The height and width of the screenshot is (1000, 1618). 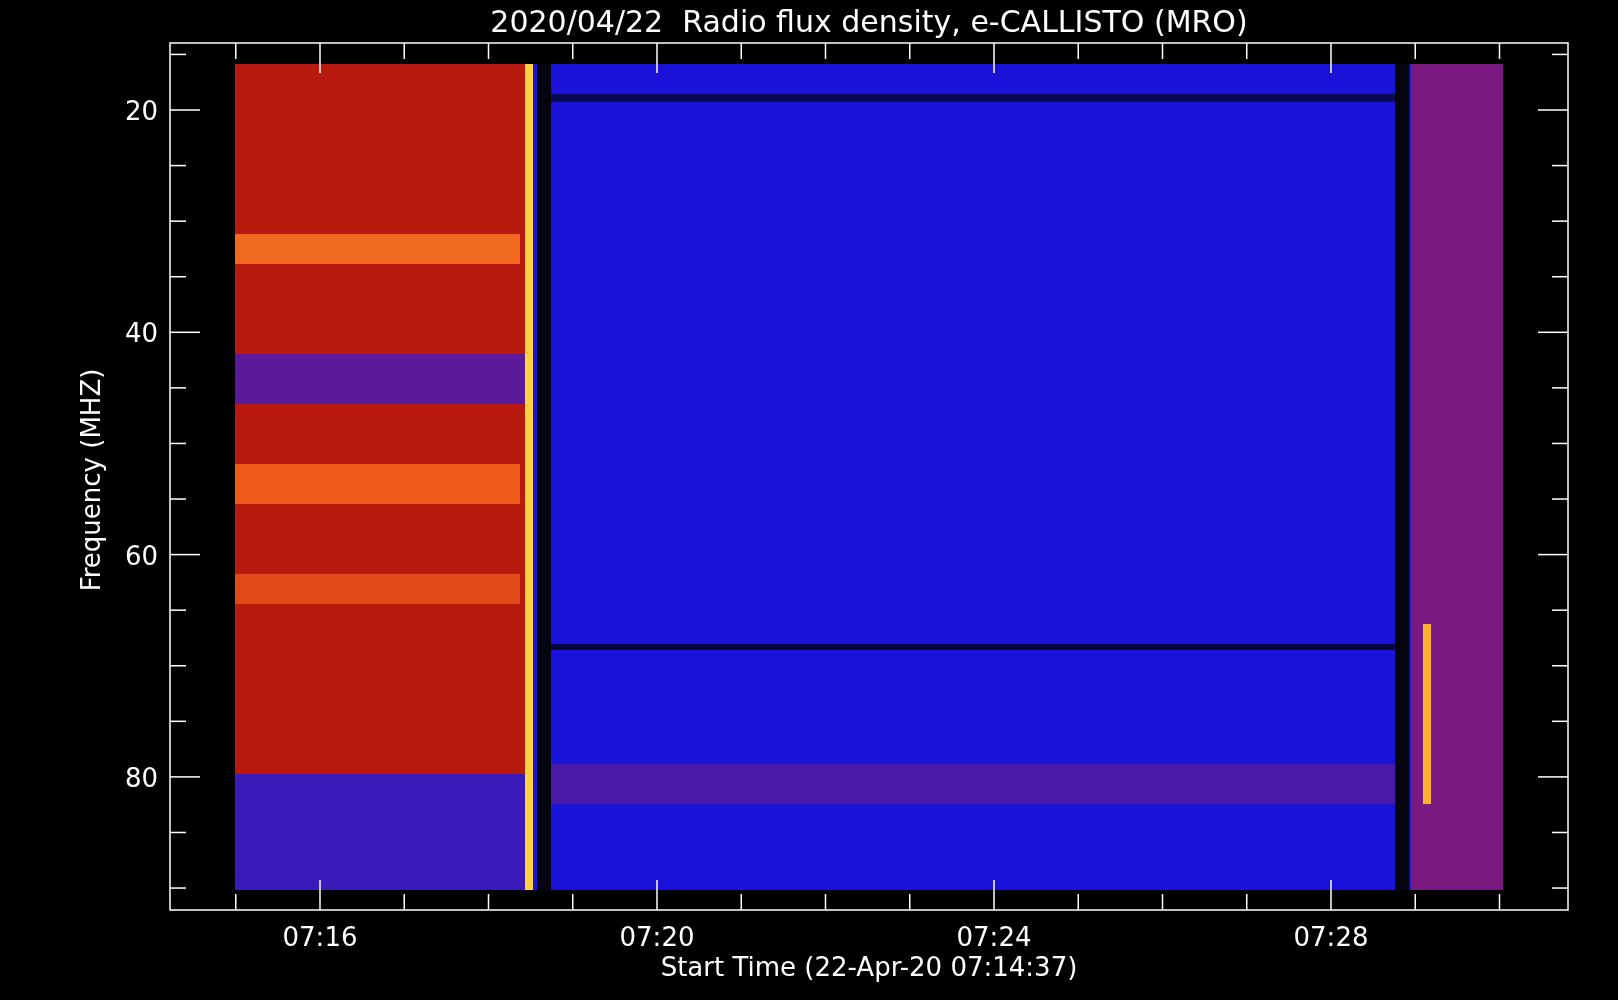 What do you see at coordinates (869, 21) in the screenshot?
I see `chart-title: 2020/04/22 Radio flux density, e-CALLISTO (MRO)` at bounding box center [869, 21].